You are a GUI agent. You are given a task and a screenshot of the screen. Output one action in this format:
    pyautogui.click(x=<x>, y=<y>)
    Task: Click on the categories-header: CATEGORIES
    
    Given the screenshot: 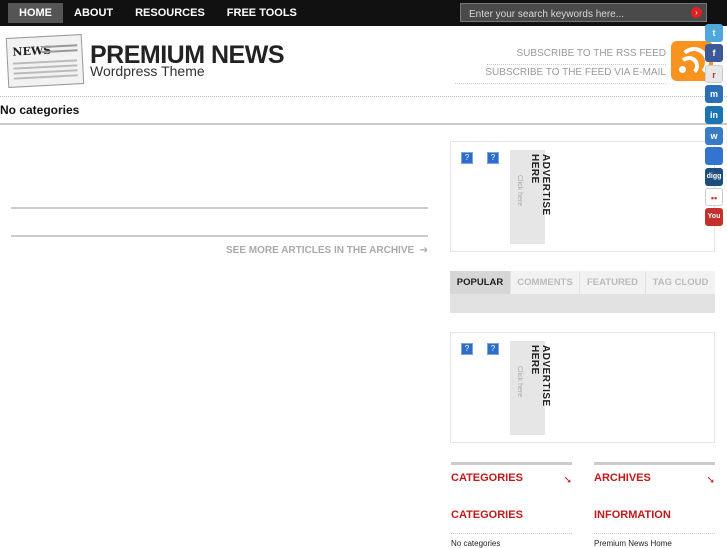 What is the action you would take?
    pyautogui.click(x=487, y=478)
    